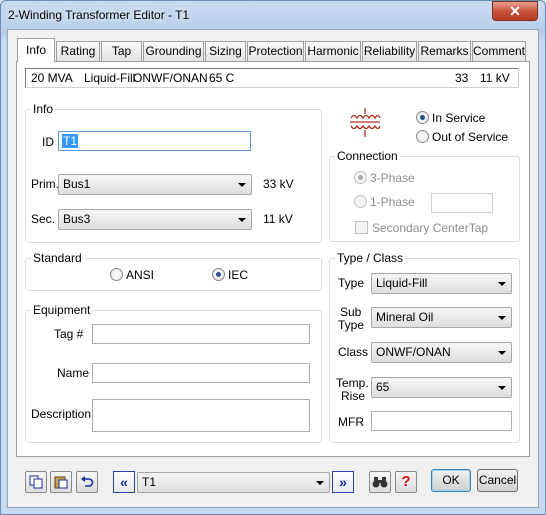 The width and height of the screenshot is (546, 515). What do you see at coordinates (462, 78) in the screenshot?
I see `summary-prim-kv: 33` at bounding box center [462, 78].